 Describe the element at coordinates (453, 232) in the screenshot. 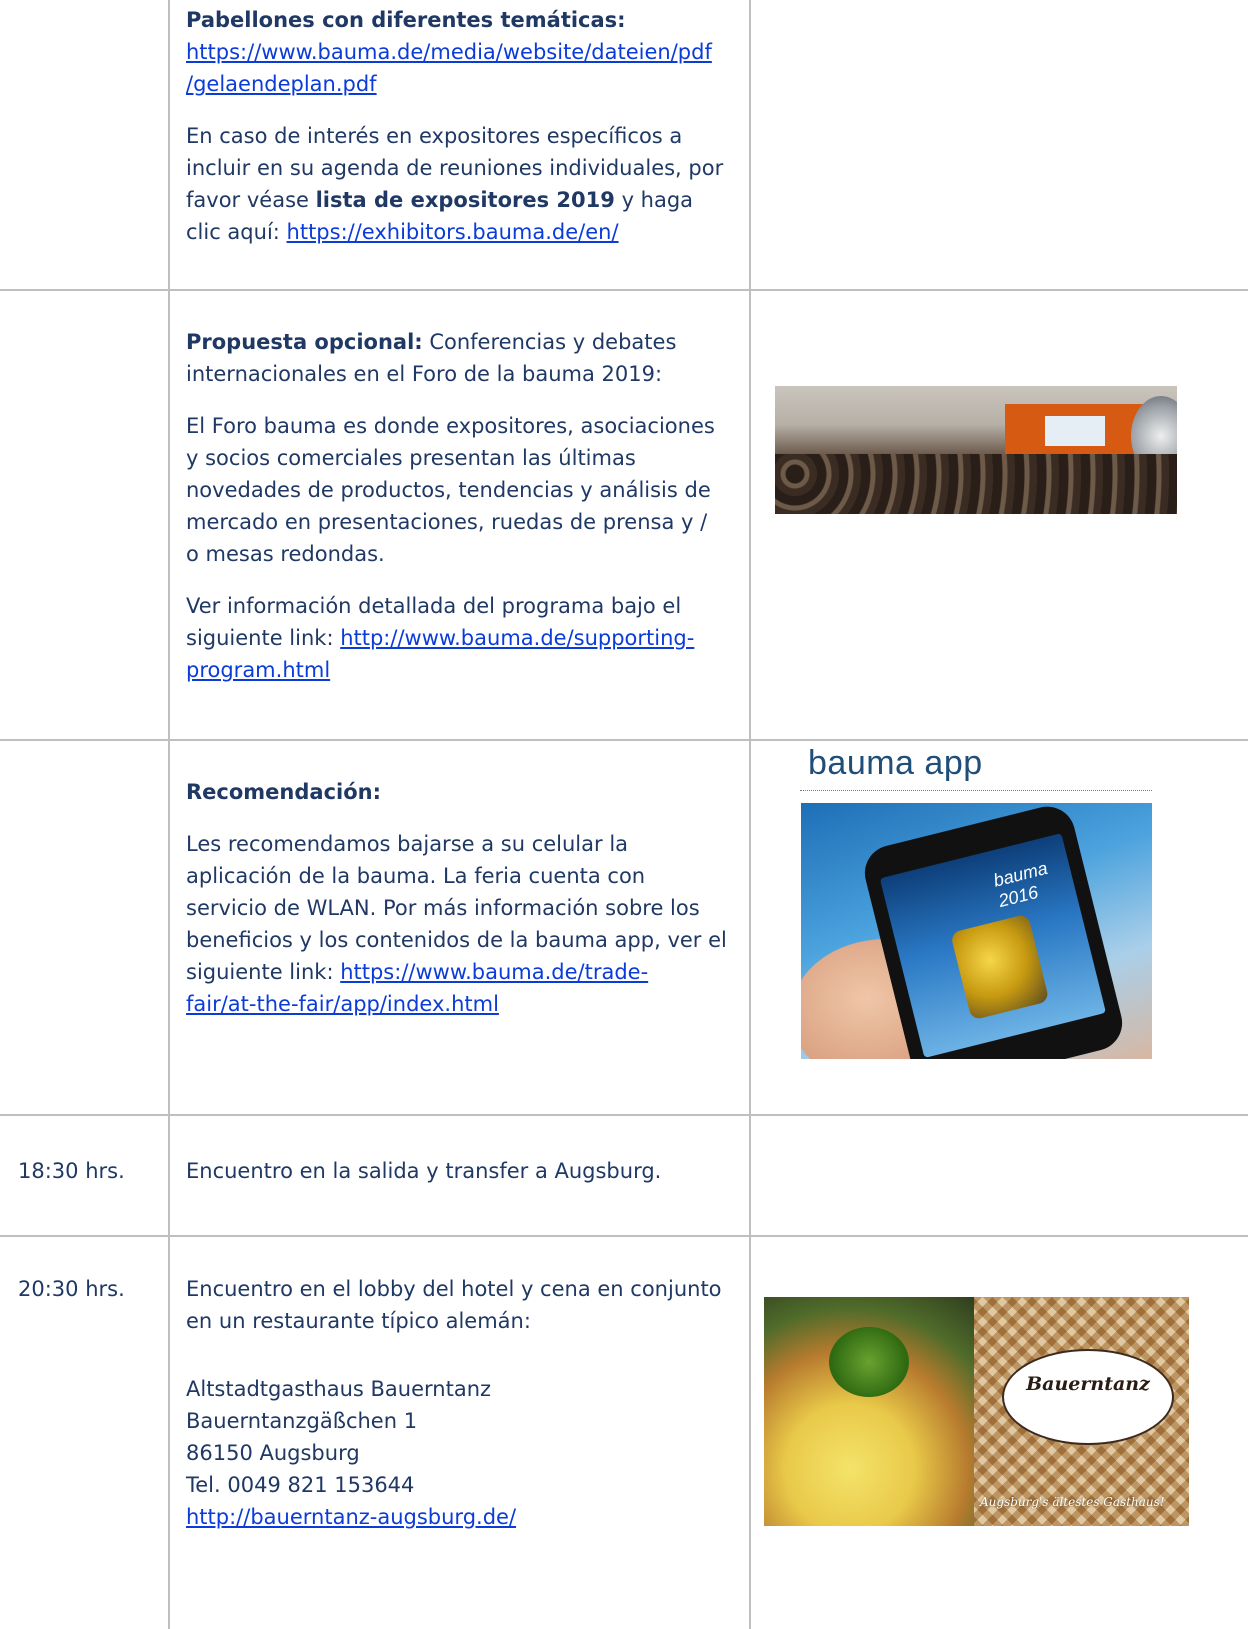

I see `exhibitors-link: https://exhibitors.bauma.de/en/` at that location.